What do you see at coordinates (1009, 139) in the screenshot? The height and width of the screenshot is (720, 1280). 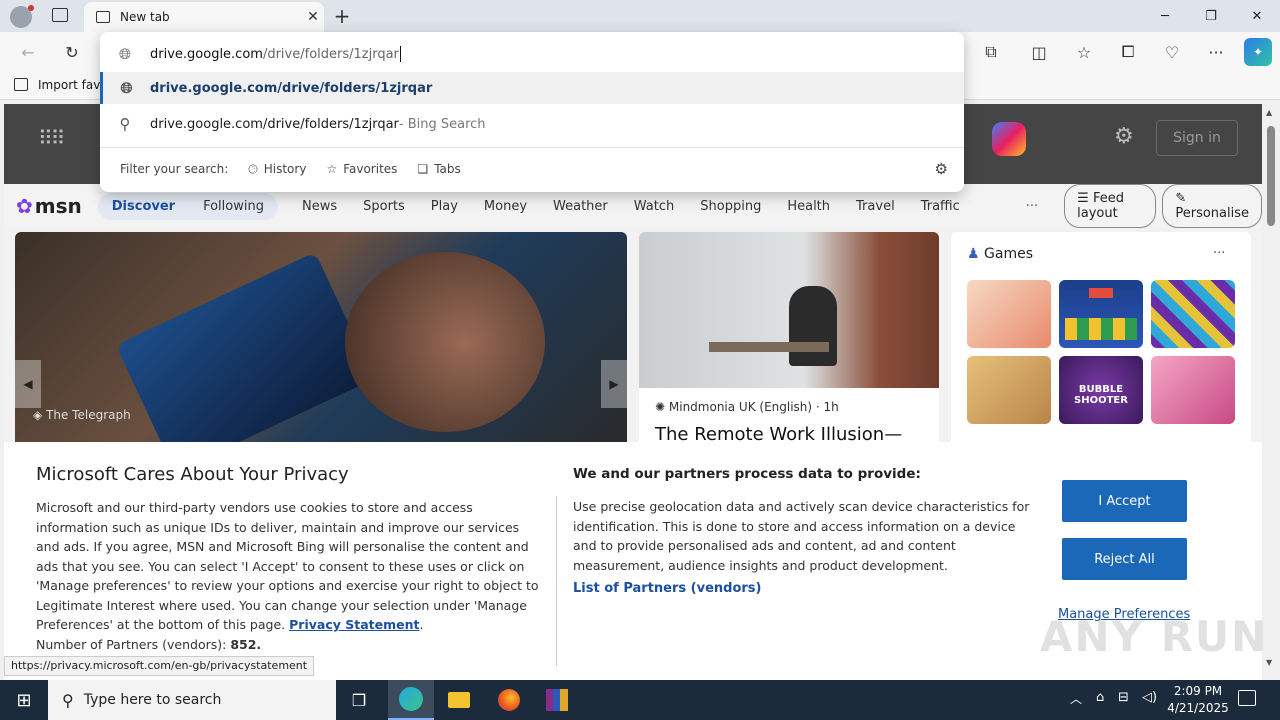 I see `copilot-logo-icon` at bounding box center [1009, 139].